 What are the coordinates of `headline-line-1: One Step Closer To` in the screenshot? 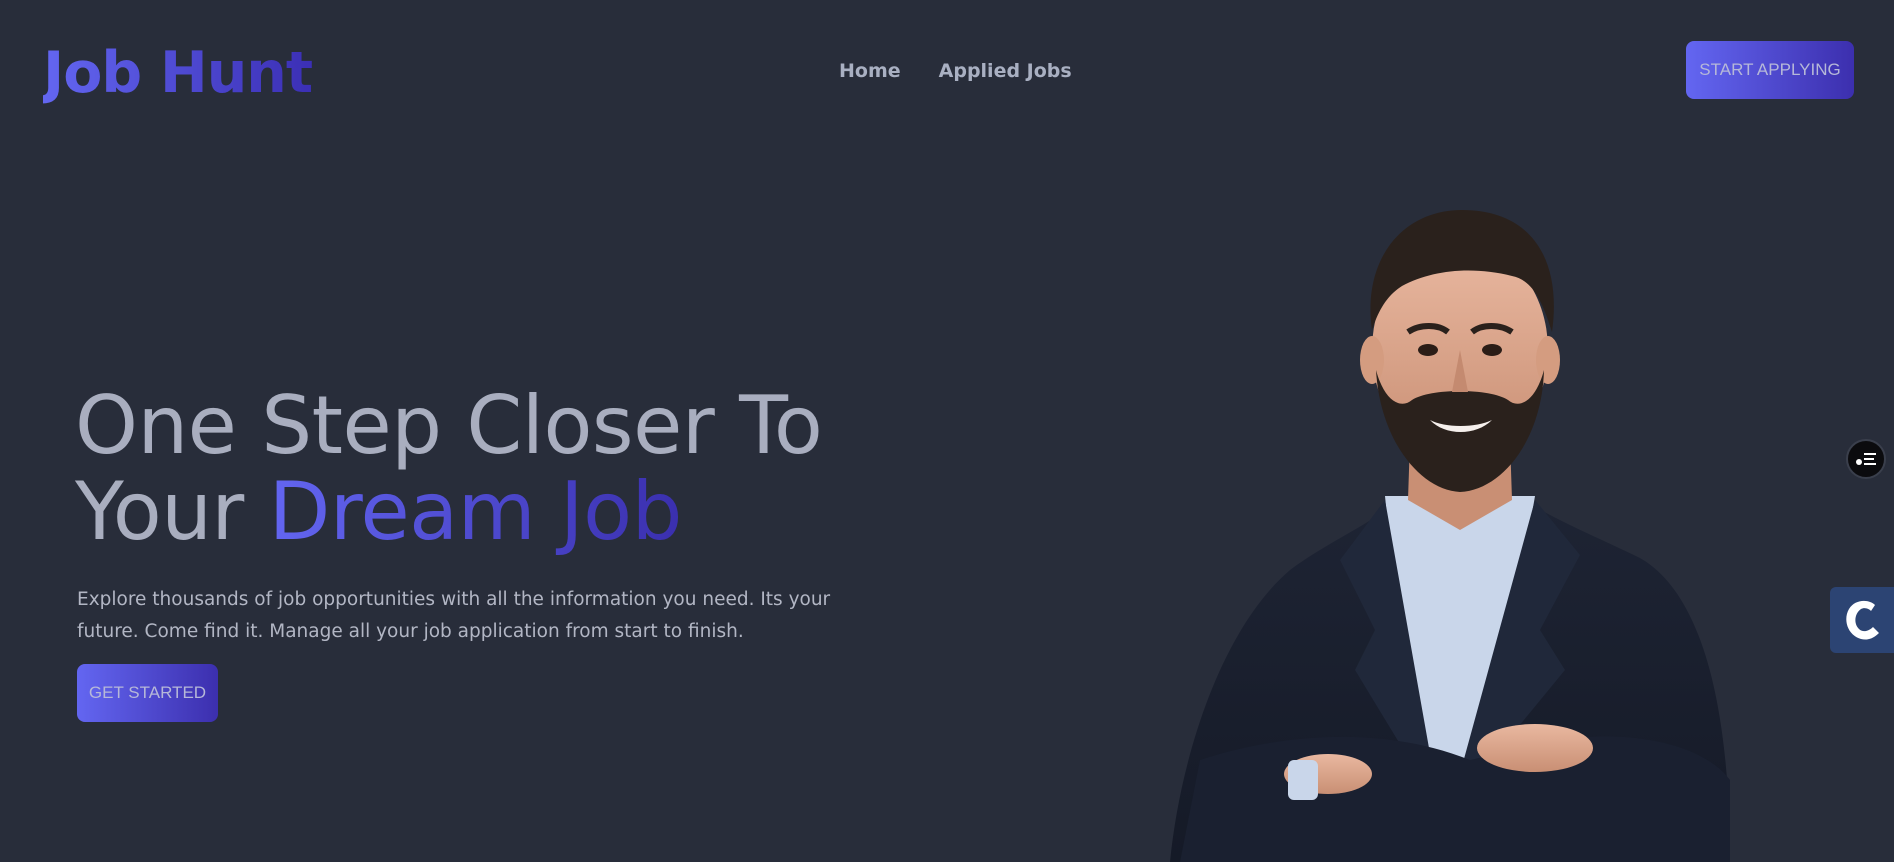 It's located at (449, 425).